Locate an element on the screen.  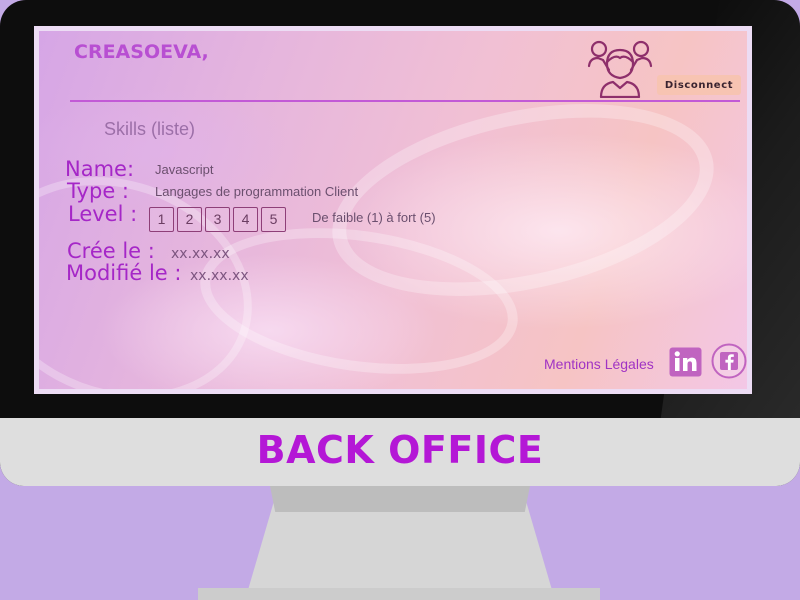
created-value: xx.xx.xx is located at coordinates (200, 254).